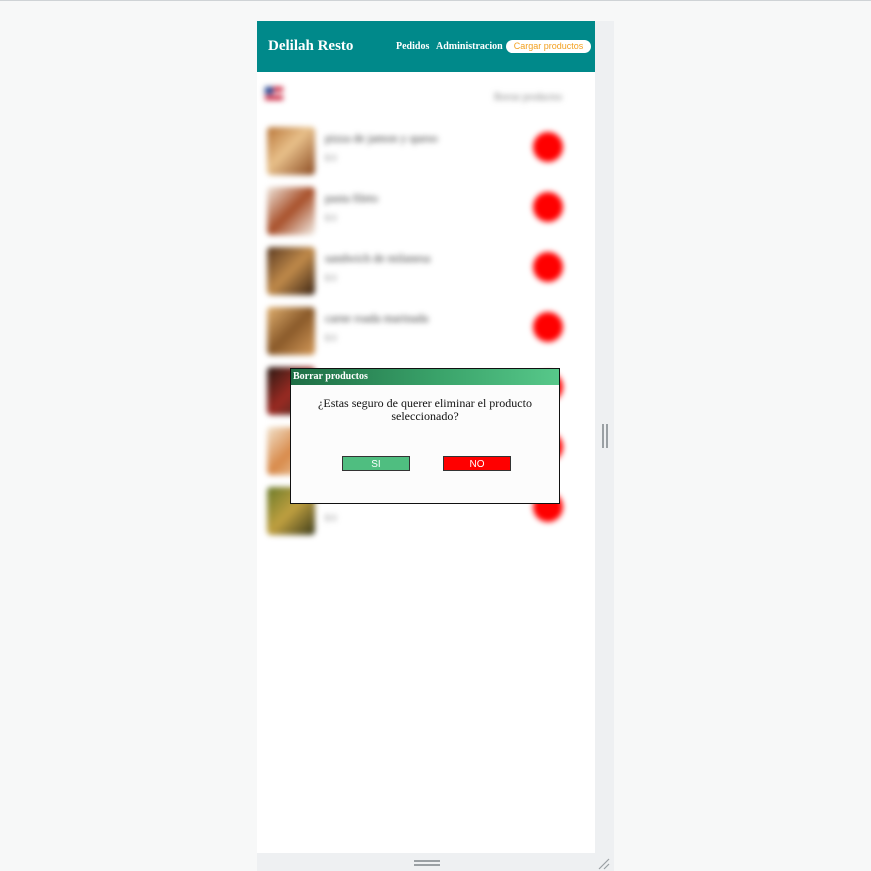  Describe the element at coordinates (381, 138) in the screenshot. I see `product-name: pizza de jamon y queso` at that location.